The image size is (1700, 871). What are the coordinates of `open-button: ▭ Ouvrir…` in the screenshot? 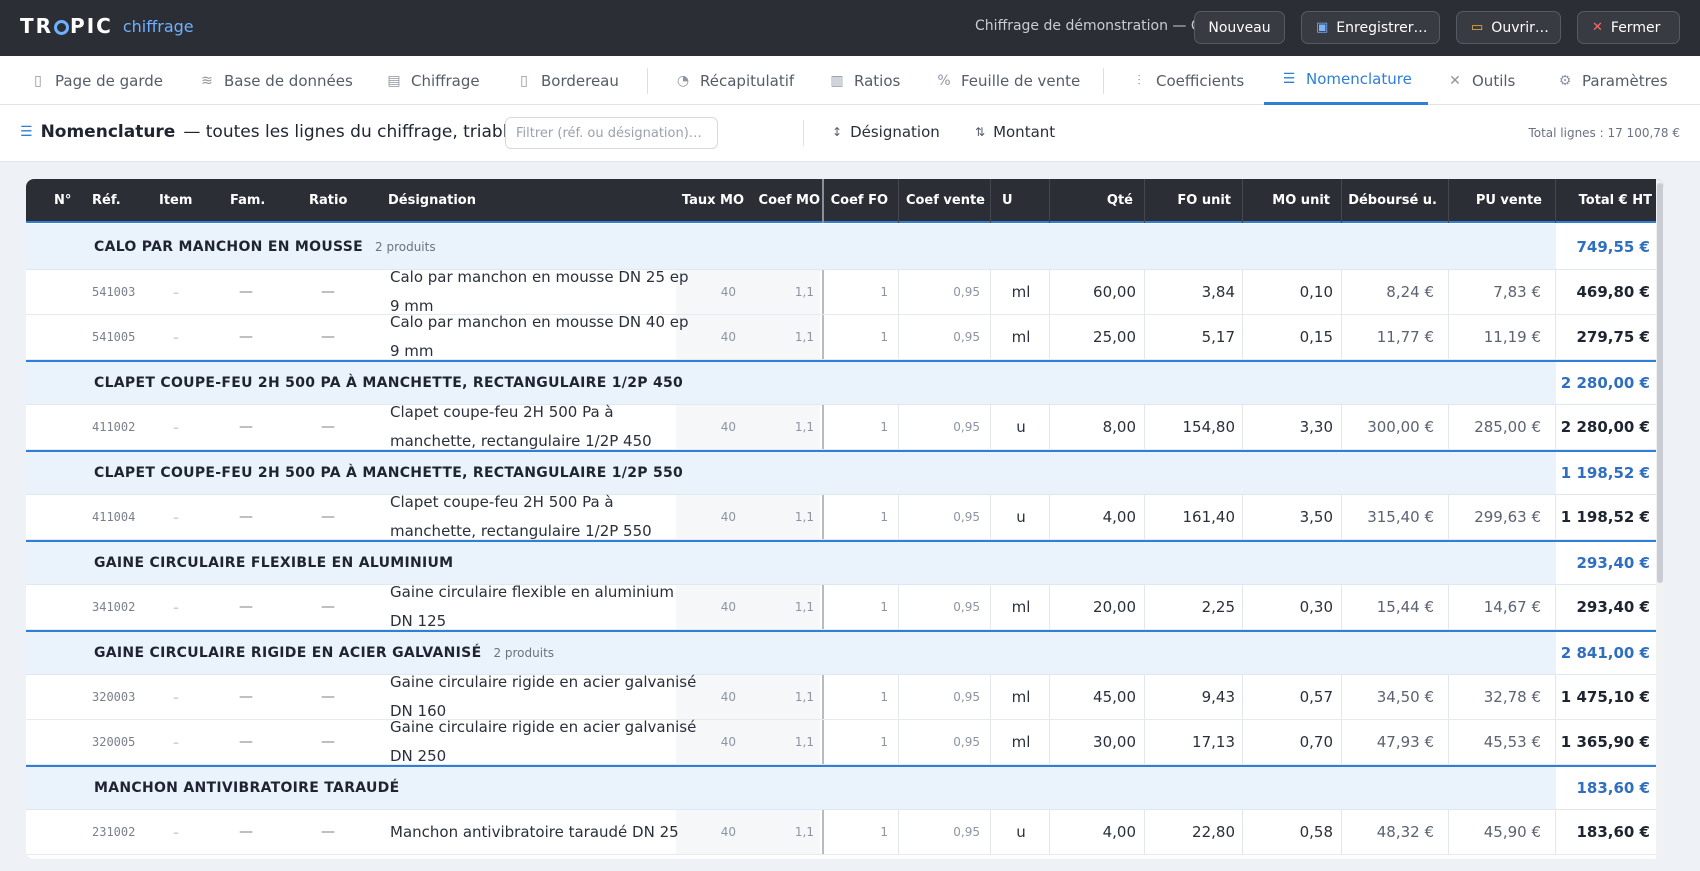 It's located at (1508, 27).